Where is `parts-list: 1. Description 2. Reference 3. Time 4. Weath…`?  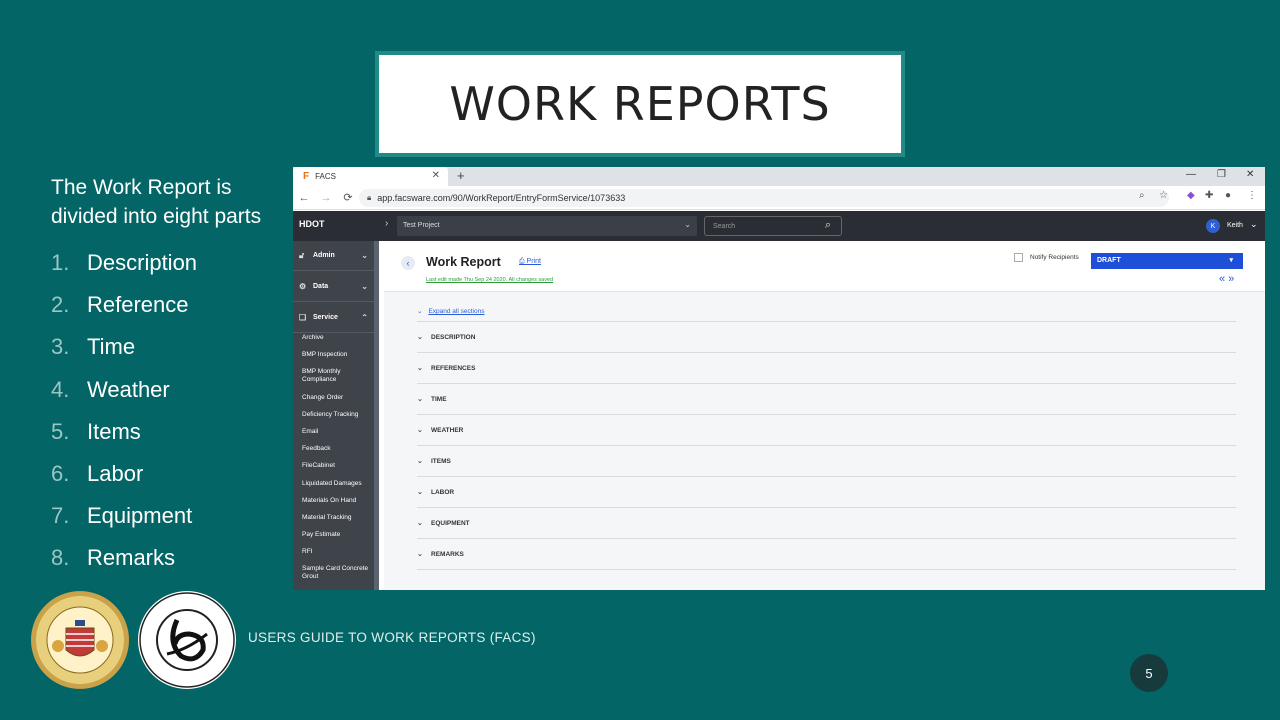
parts-list: 1. Description 2. Reference 3. Time 4. Weath… is located at coordinates (124, 411).